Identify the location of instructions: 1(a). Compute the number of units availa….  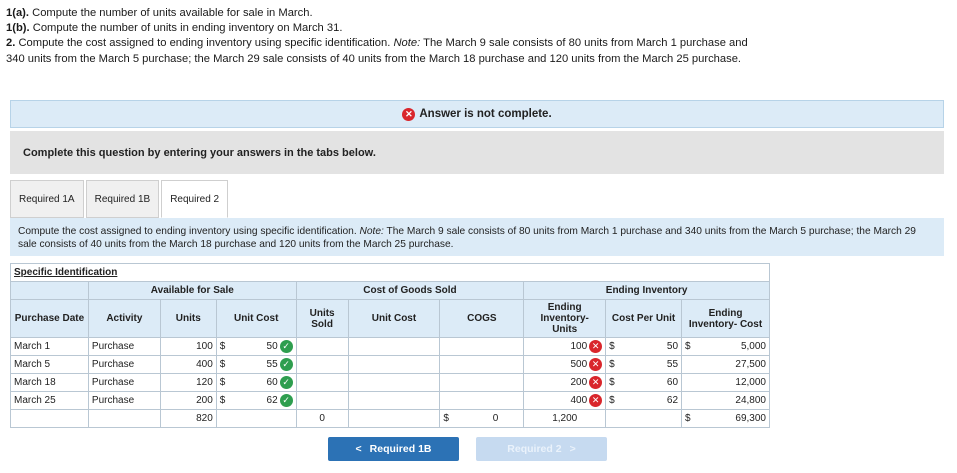
(377, 36).